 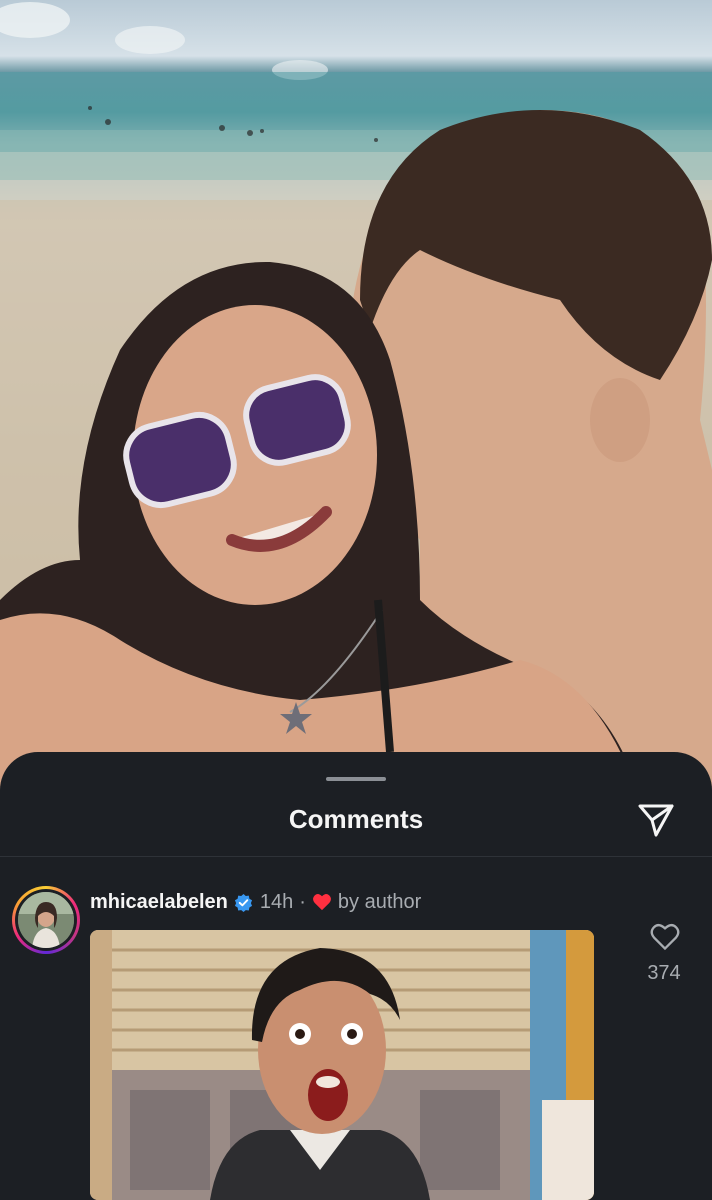 What do you see at coordinates (322, 902) in the screenshot?
I see `author-heart-icon` at bounding box center [322, 902].